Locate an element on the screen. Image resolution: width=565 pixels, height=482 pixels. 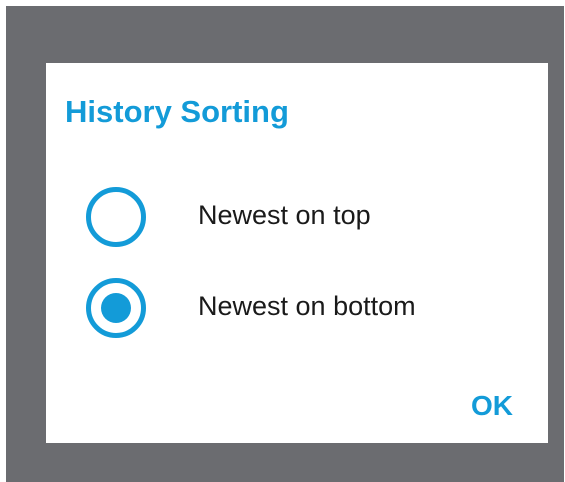
newest-on-bottom-label: Newest on bottom is located at coordinates (307, 306).